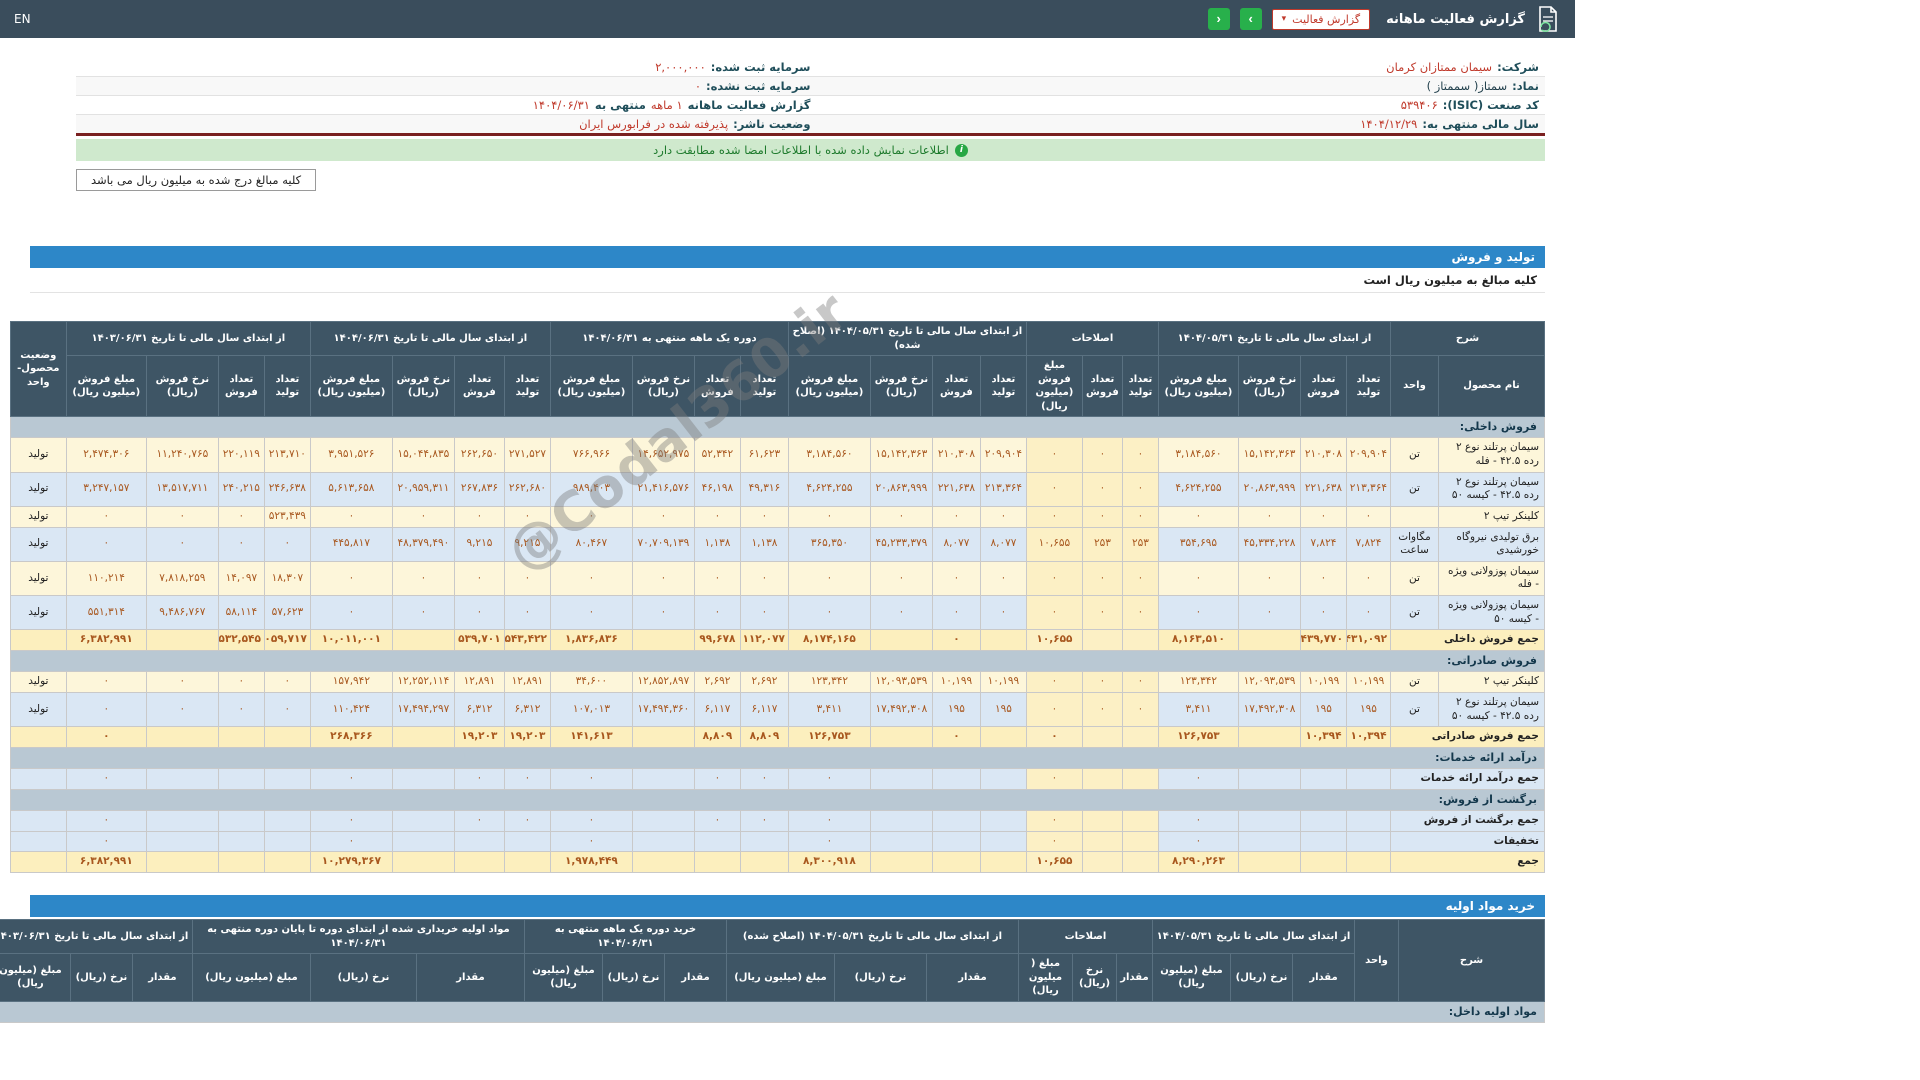 The height and width of the screenshot is (1080, 1920). What do you see at coordinates (287, 516) in the screenshot?
I see `value-cell: ۵۲۳,۴۳۹` at bounding box center [287, 516].